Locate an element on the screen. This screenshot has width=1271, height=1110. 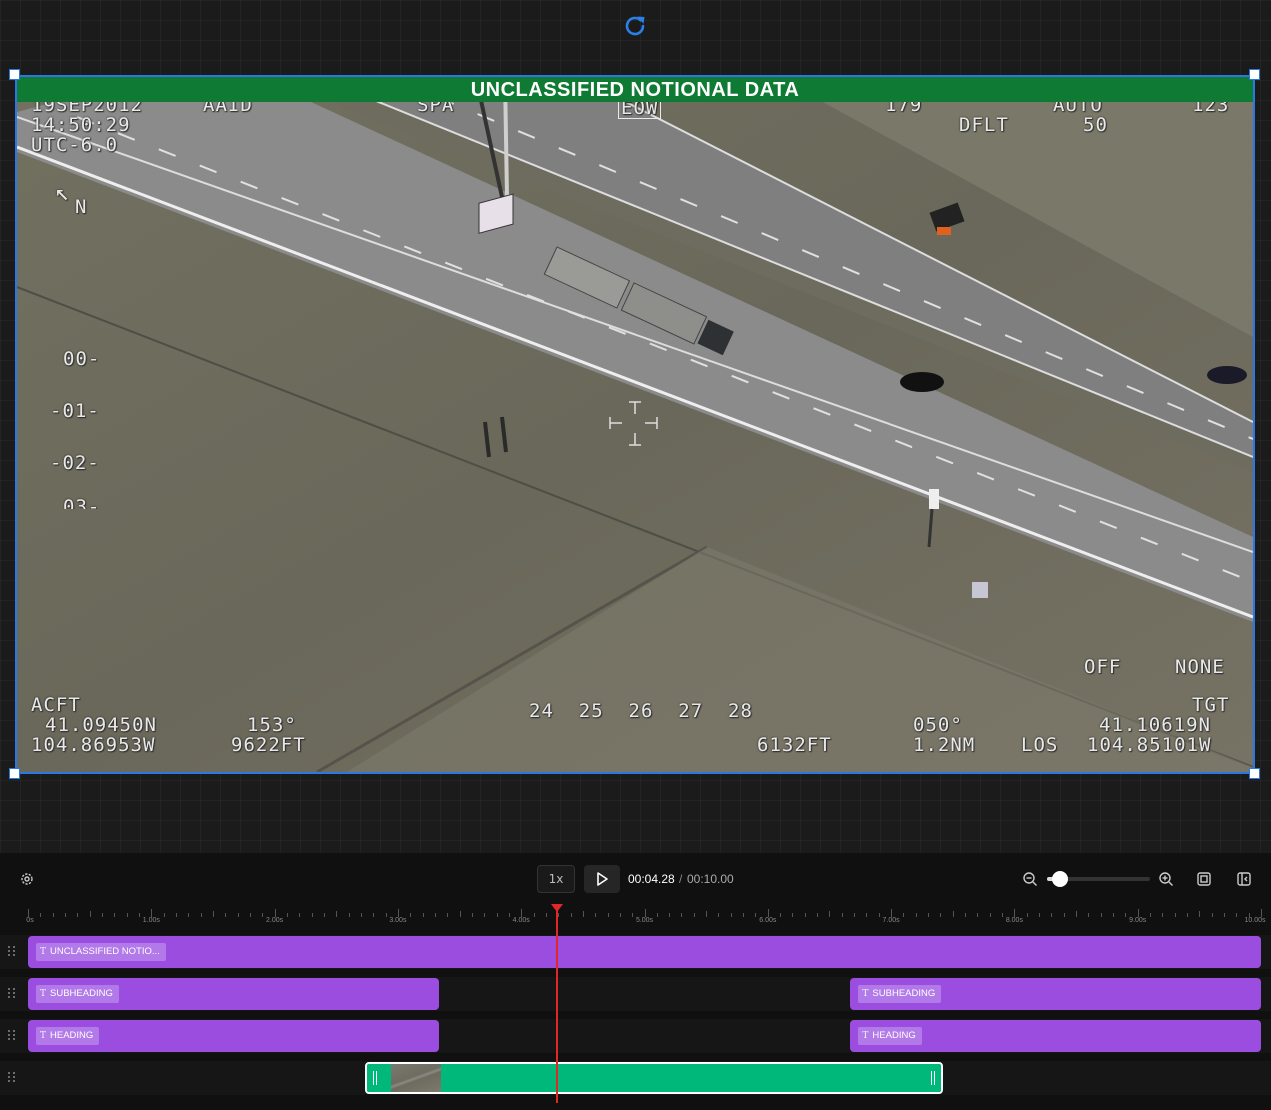
clip-label: T SUBHEADING is located at coordinates (900, 994).